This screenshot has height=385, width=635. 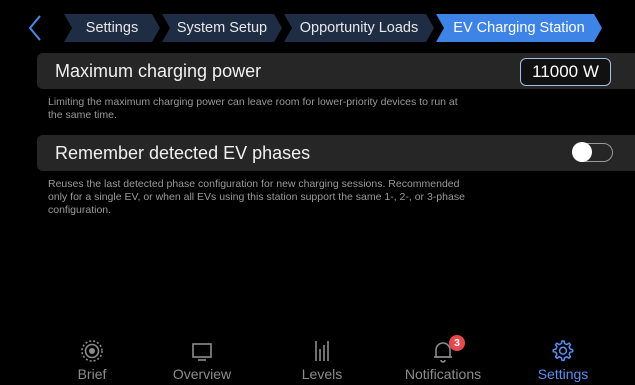 I want to click on overview-icon, so click(x=202, y=352).